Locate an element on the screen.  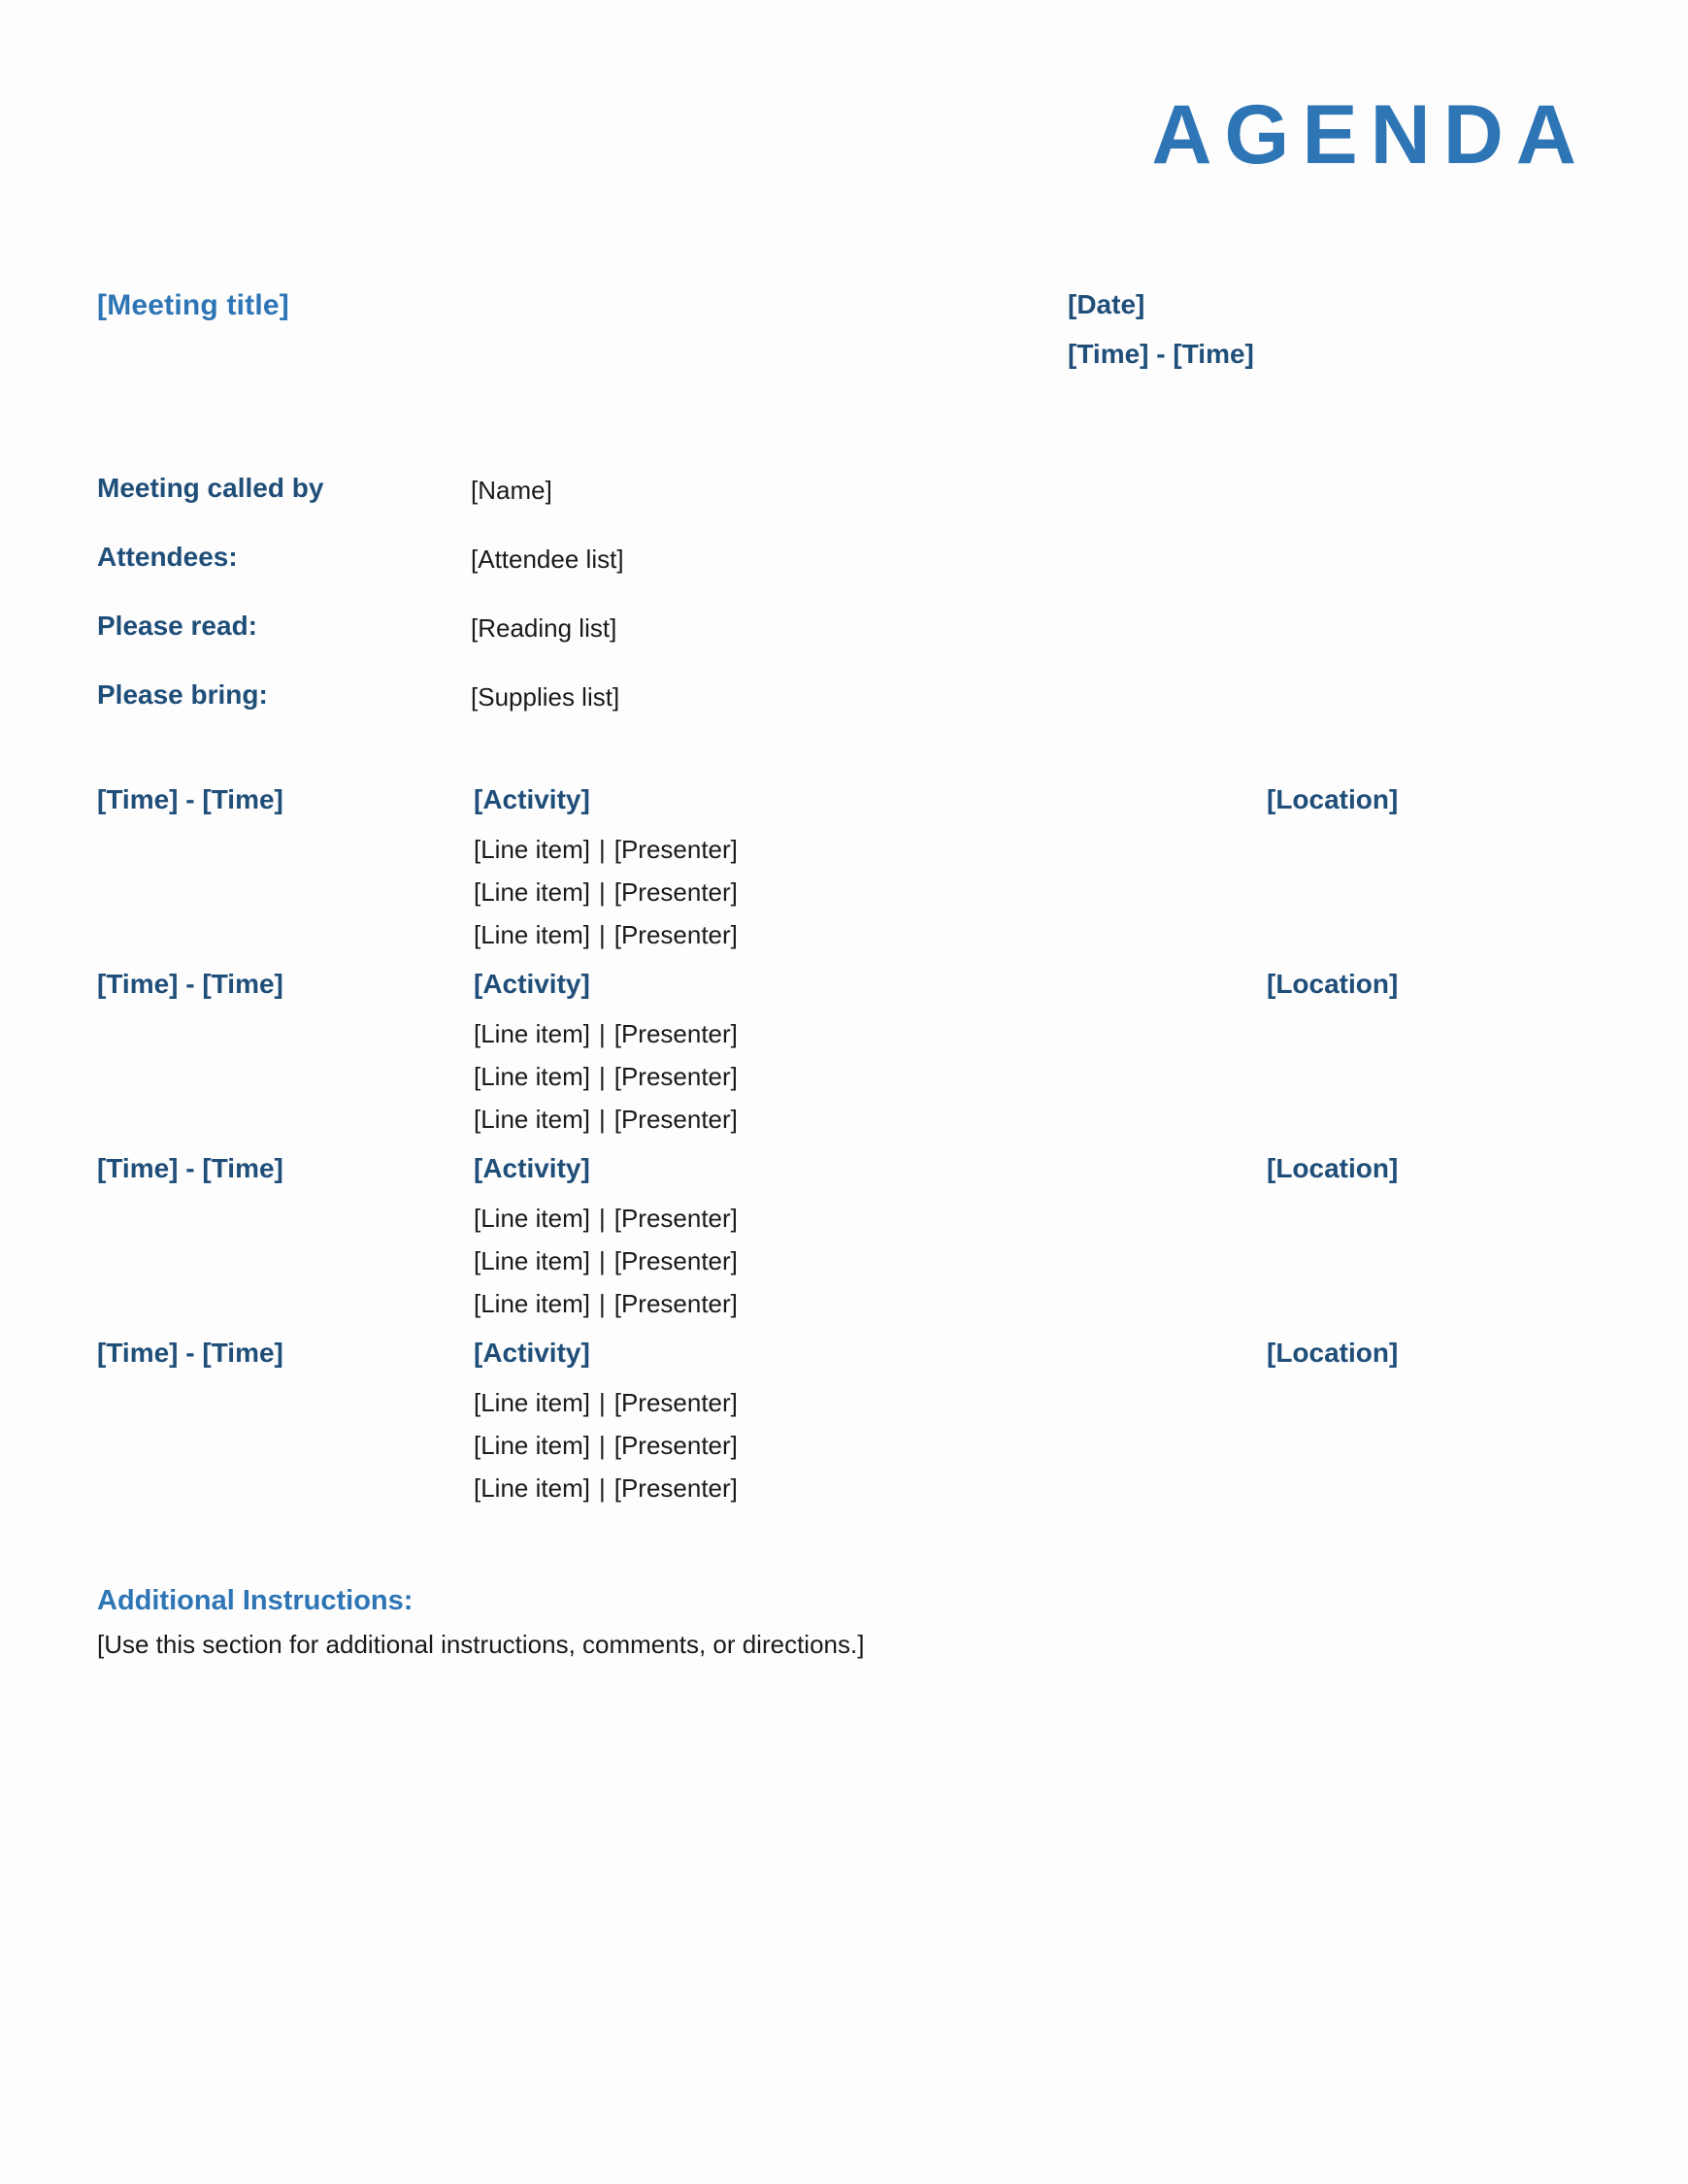
info-value: [Reading list] is located at coordinates (544, 628).